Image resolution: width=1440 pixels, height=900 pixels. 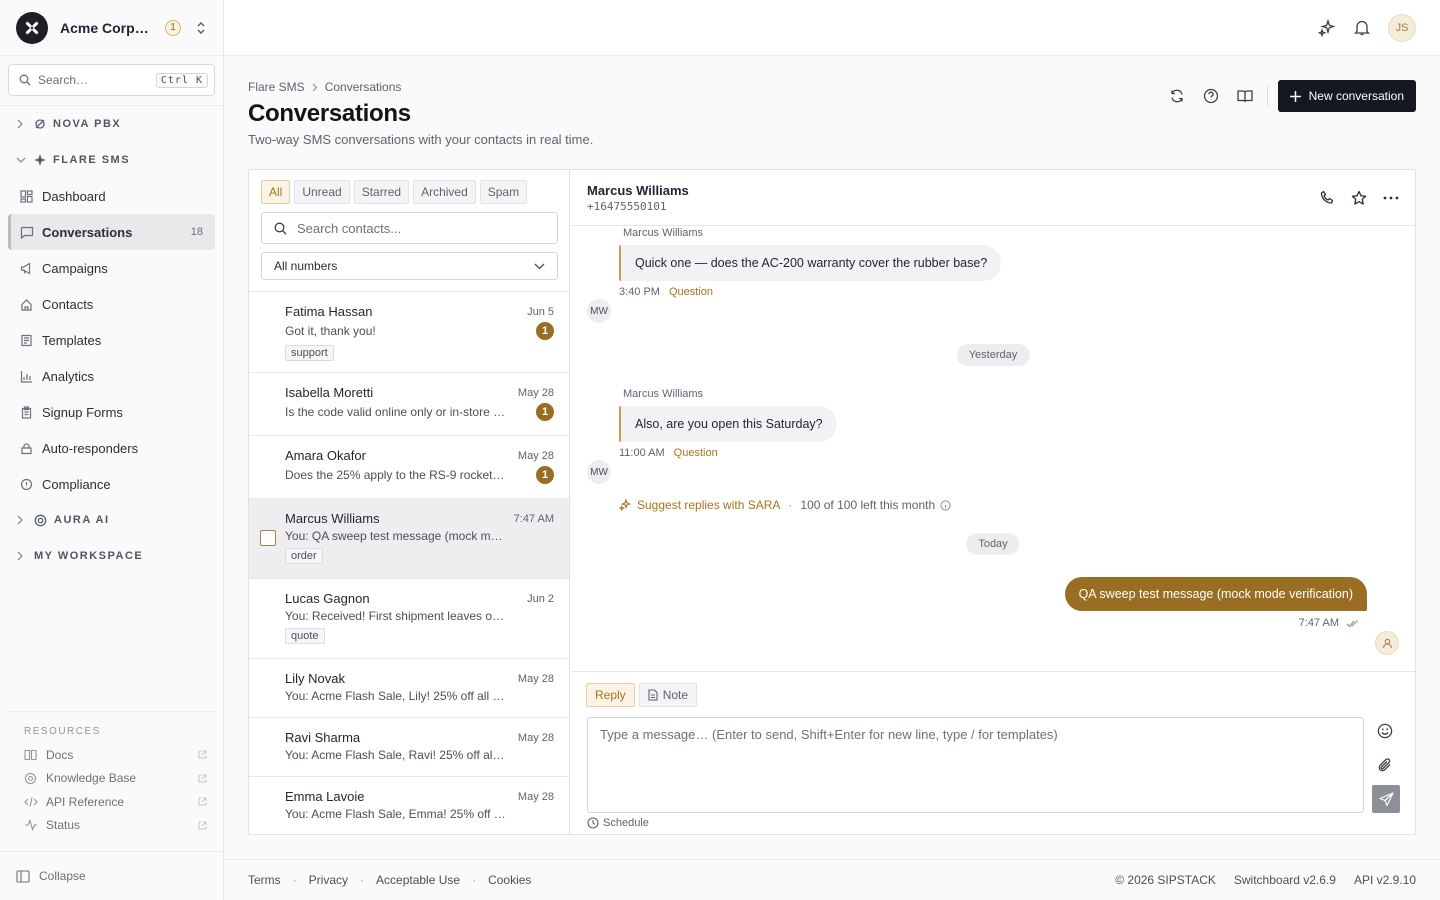 What do you see at coordinates (111, 28) in the screenshot?
I see `org-switcher: Acme Corporation 1` at bounding box center [111, 28].